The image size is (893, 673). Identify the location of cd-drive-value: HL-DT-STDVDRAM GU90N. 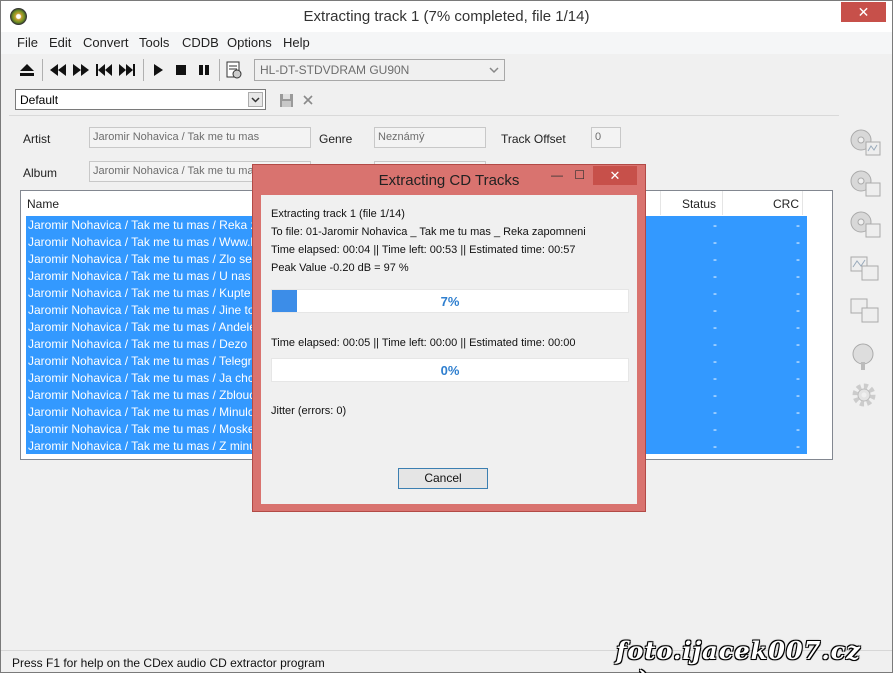
(335, 70).